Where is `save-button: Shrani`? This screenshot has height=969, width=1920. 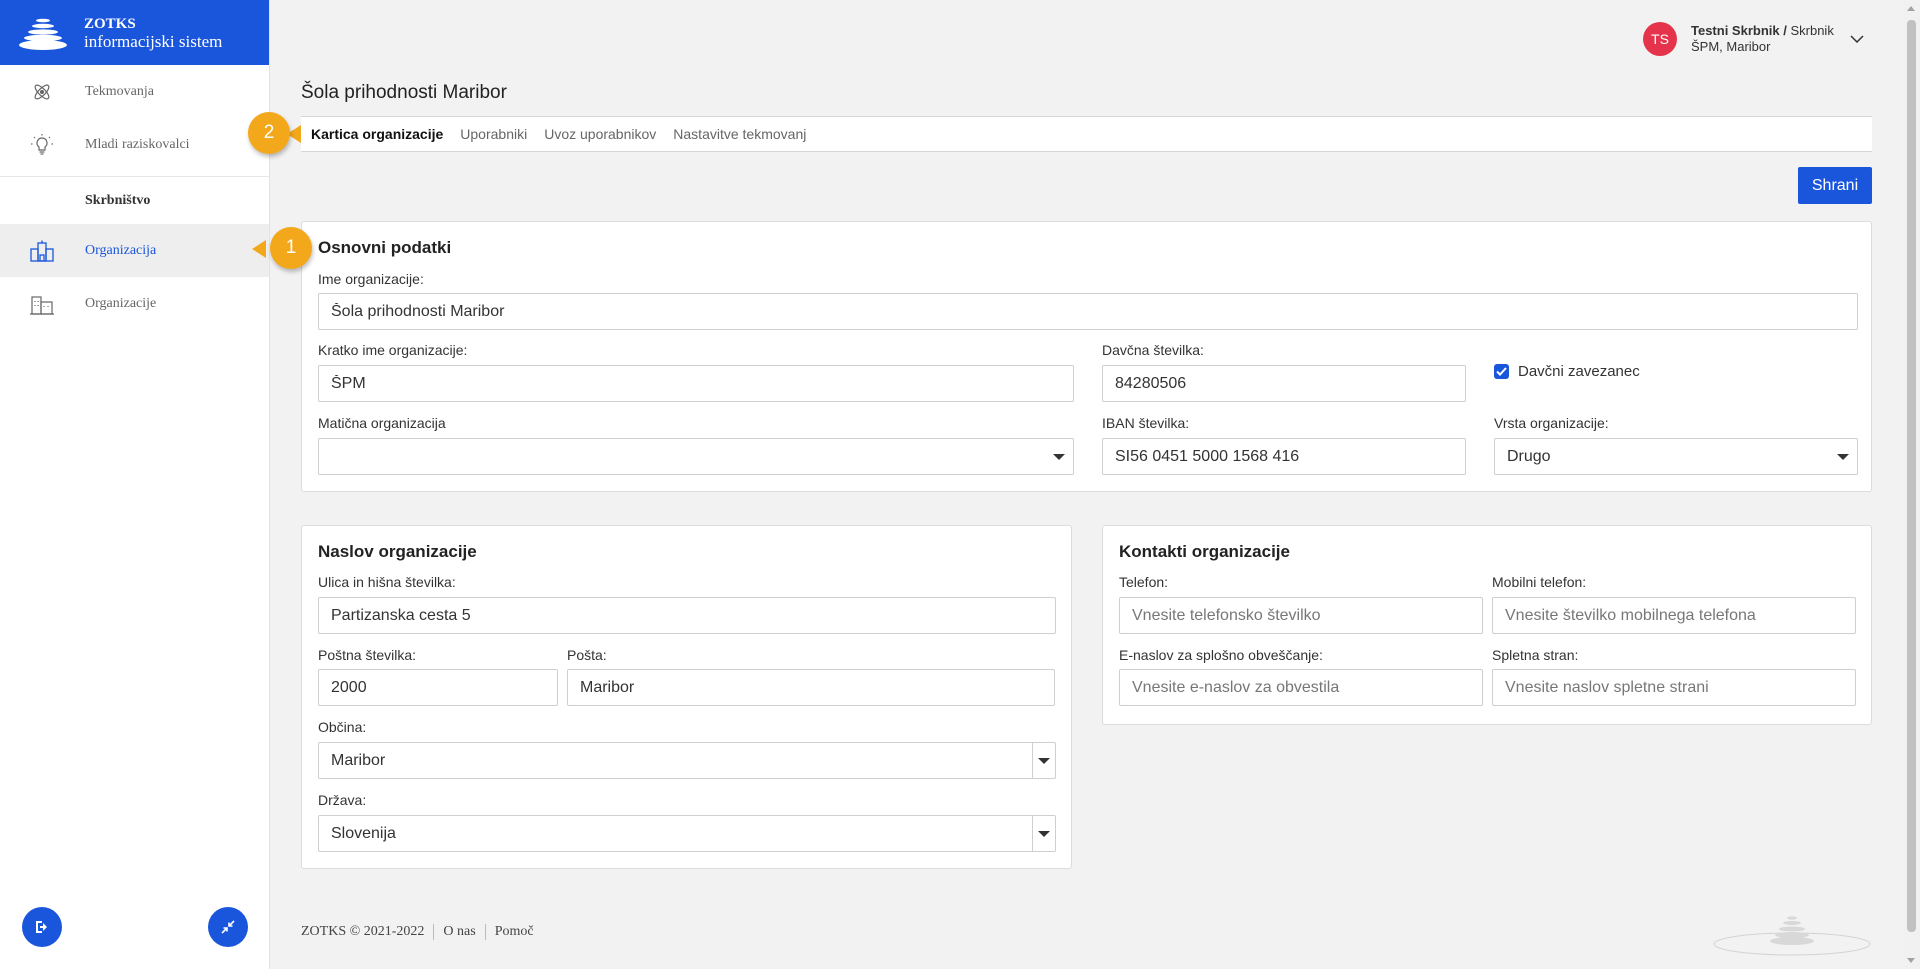
save-button: Shrani is located at coordinates (1835, 185).